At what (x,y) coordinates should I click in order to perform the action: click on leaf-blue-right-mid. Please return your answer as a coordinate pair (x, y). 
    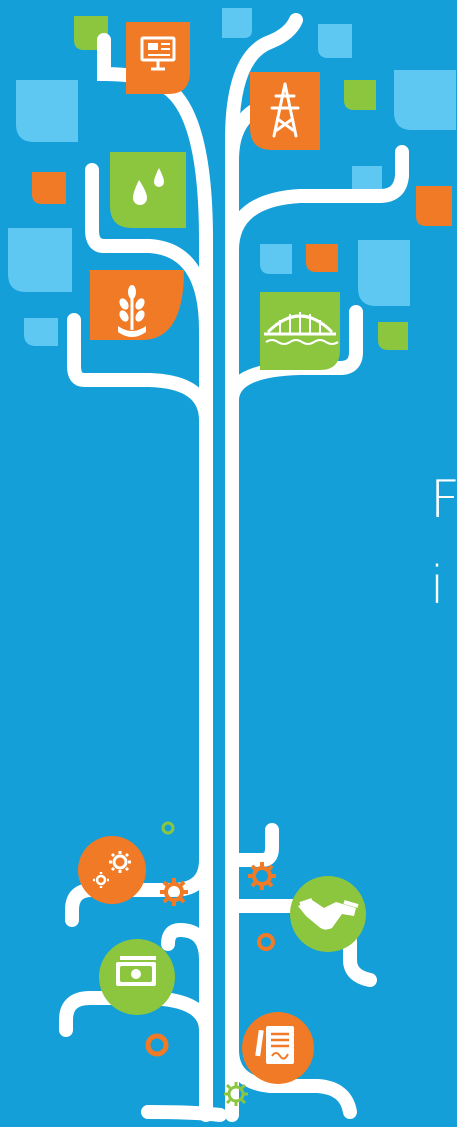
    Looking at the image, I should click on (384, 273).